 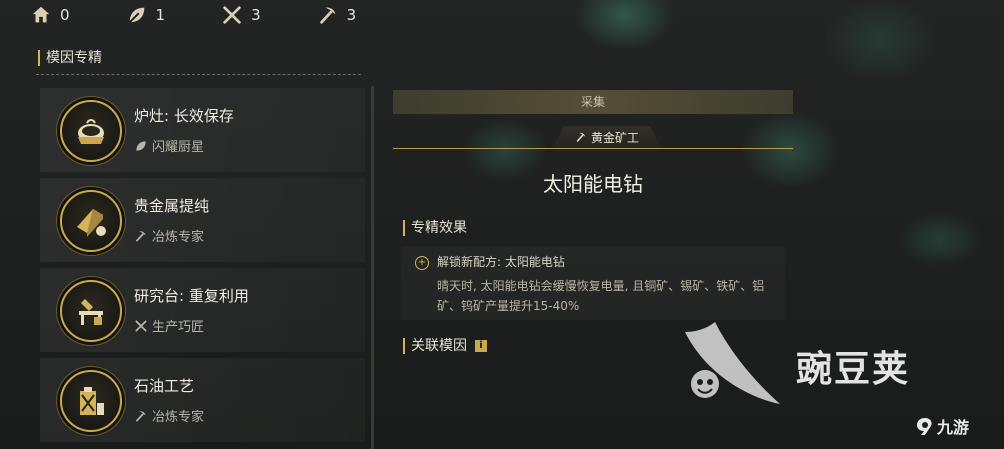 I want to click on stove-icon, so click(x=91, y=131).